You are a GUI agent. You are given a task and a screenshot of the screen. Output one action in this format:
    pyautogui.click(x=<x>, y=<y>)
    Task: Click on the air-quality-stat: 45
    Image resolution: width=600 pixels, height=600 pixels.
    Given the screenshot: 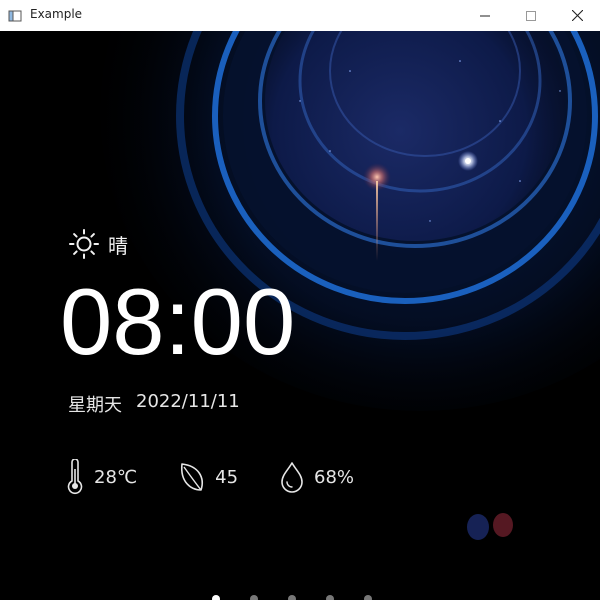 What is the action you would take?
    pyautogui.click(x=207, y=477)
    